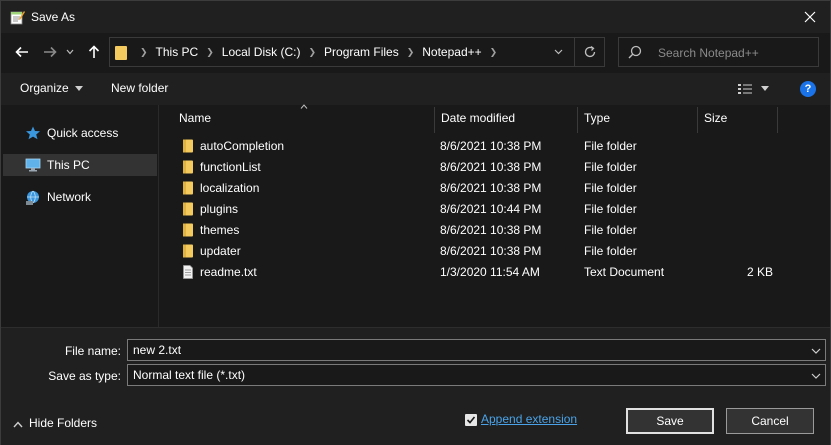 The height and width of the screenshot is (445, 831). What do you see at coordinates (589, 52) in the screenshot?
I see `refresh-icon` at bounding box center [589, 52].